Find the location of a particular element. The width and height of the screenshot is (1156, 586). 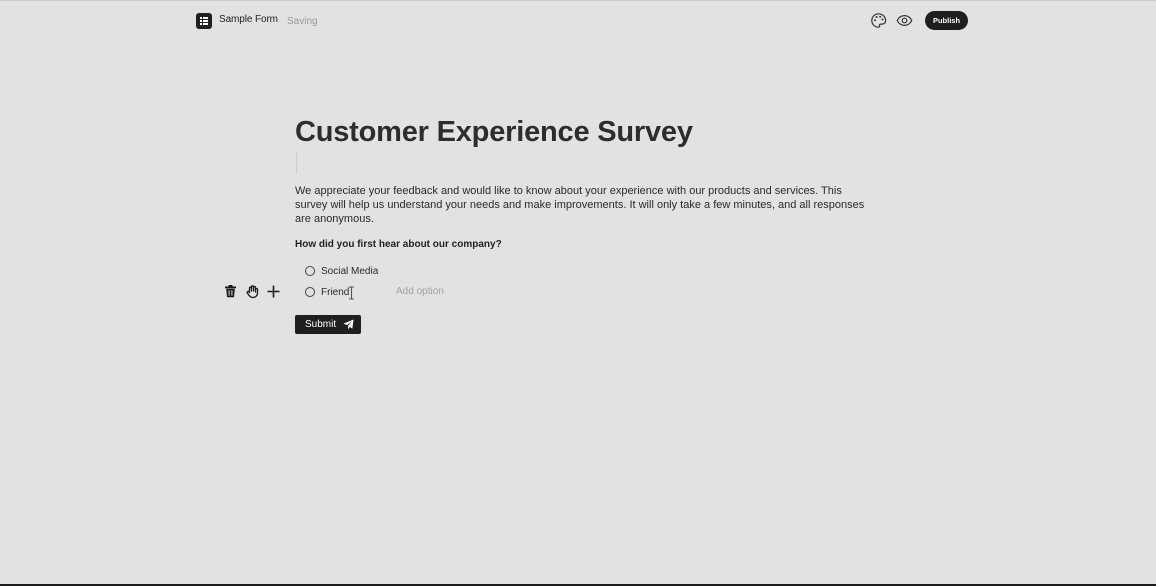

publish-button: Publish is located at coordinates (946, 20).